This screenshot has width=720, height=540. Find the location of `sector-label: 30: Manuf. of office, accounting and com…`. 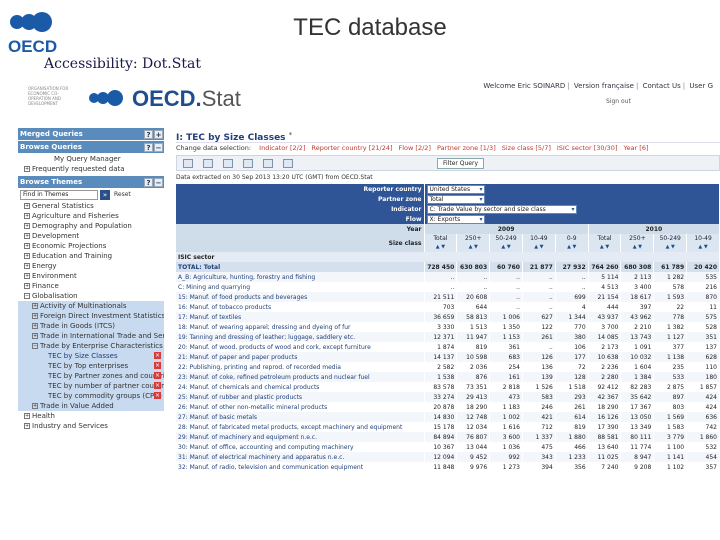

sector-label: 30: Manuf. of office, accounting and com… is located at coordinates (300, 447).